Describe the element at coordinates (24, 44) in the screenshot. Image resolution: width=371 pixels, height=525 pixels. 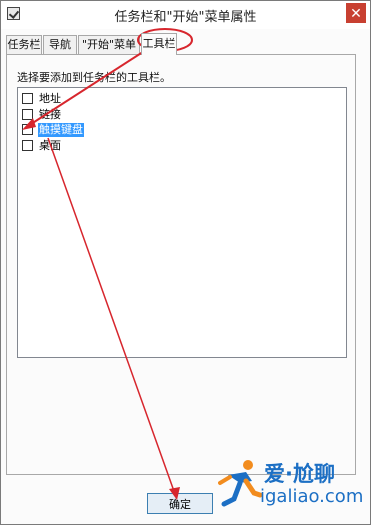
I see `tab-taskbar: 任务栏` at that location.